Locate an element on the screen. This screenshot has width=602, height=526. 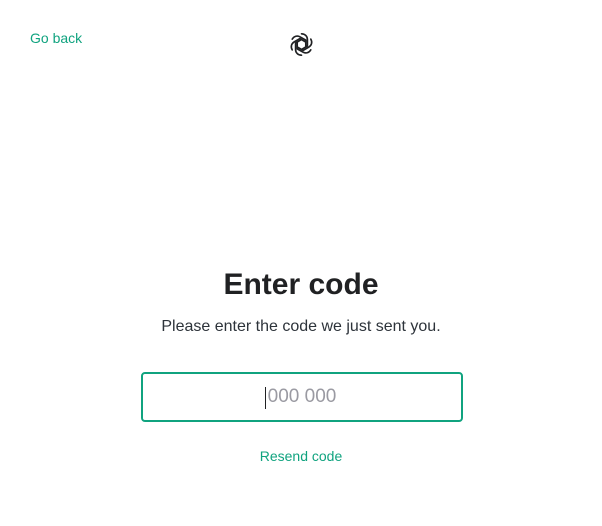
code-field is located at coordinates (302, 397).